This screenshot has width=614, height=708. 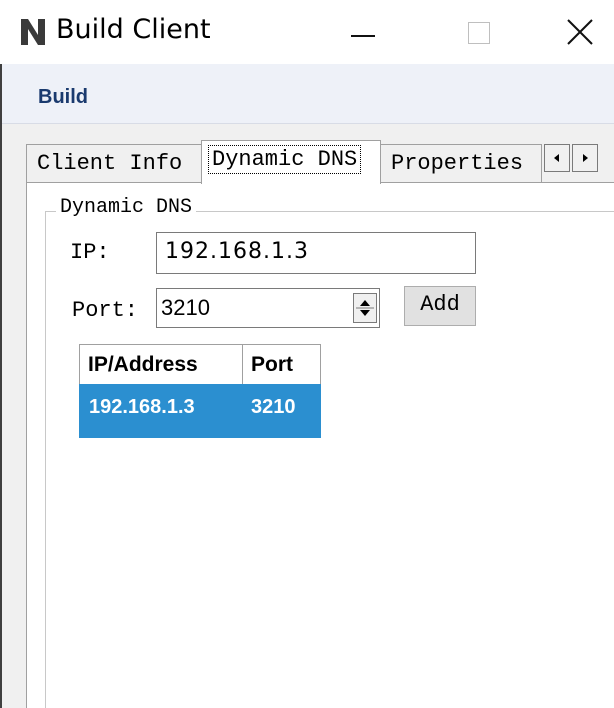 I want to click on app-logo-icon, so click(x=33, y=32).